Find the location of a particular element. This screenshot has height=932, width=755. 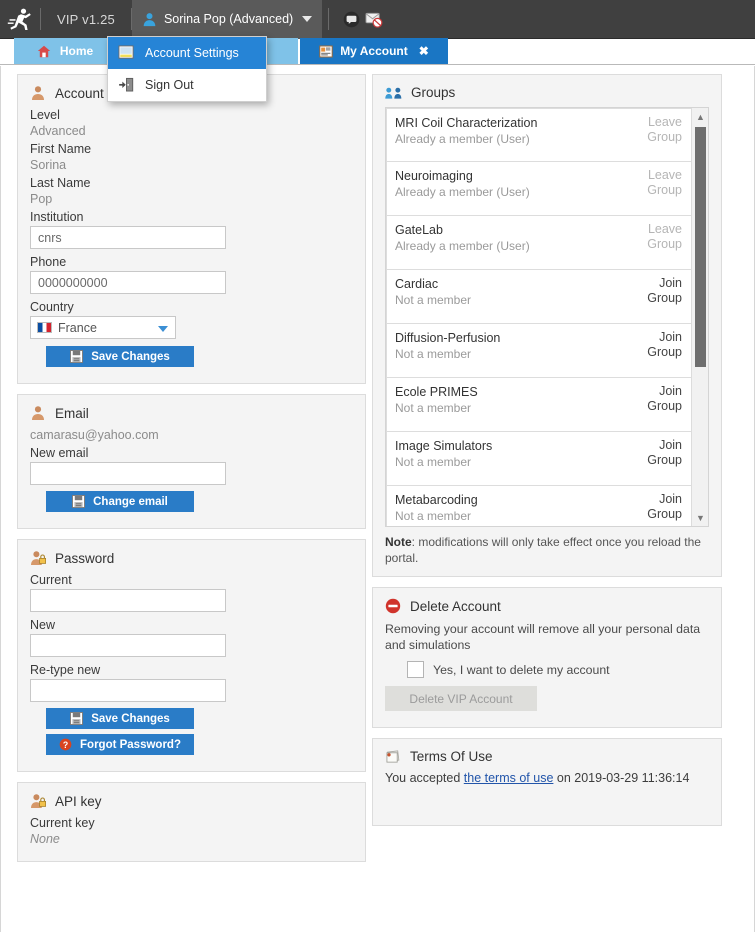

terms-document-icon is located at coordinates (393, 756).